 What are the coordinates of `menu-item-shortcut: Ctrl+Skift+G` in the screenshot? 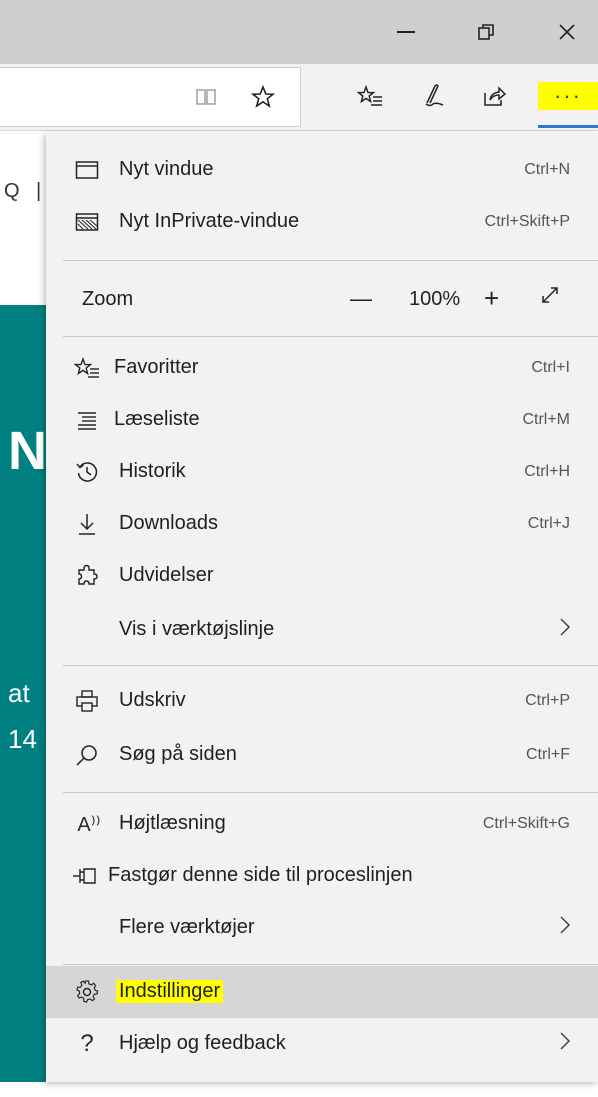 It's located at (526, 823).